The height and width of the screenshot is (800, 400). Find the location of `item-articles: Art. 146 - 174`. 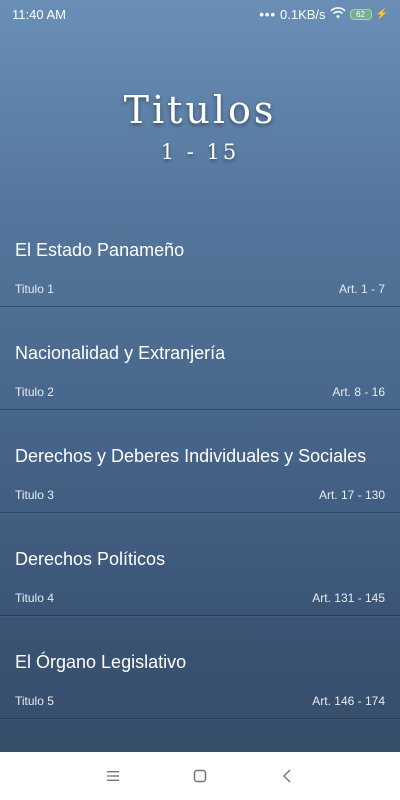

item-articles: Art. 146 - 174 is located at coordinates (348, 701).